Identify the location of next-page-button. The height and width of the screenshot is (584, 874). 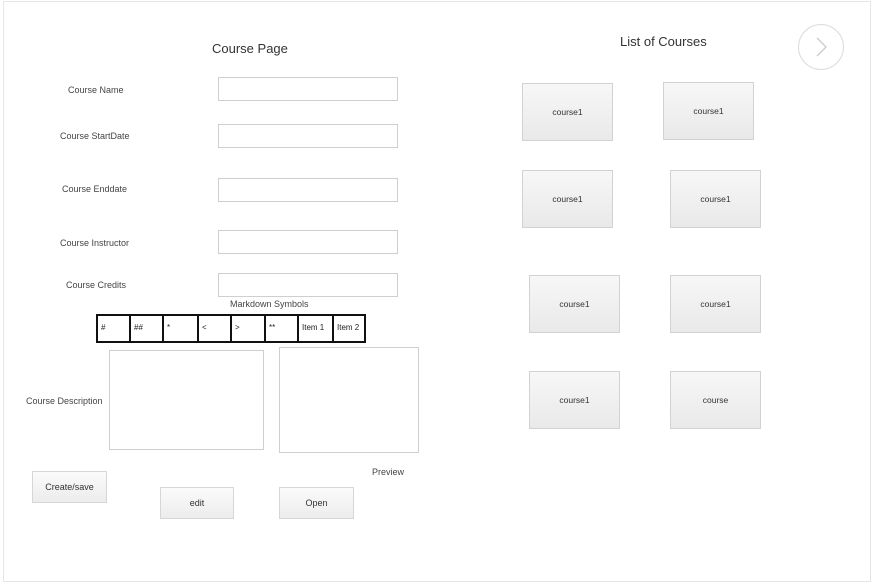
(821, 47).